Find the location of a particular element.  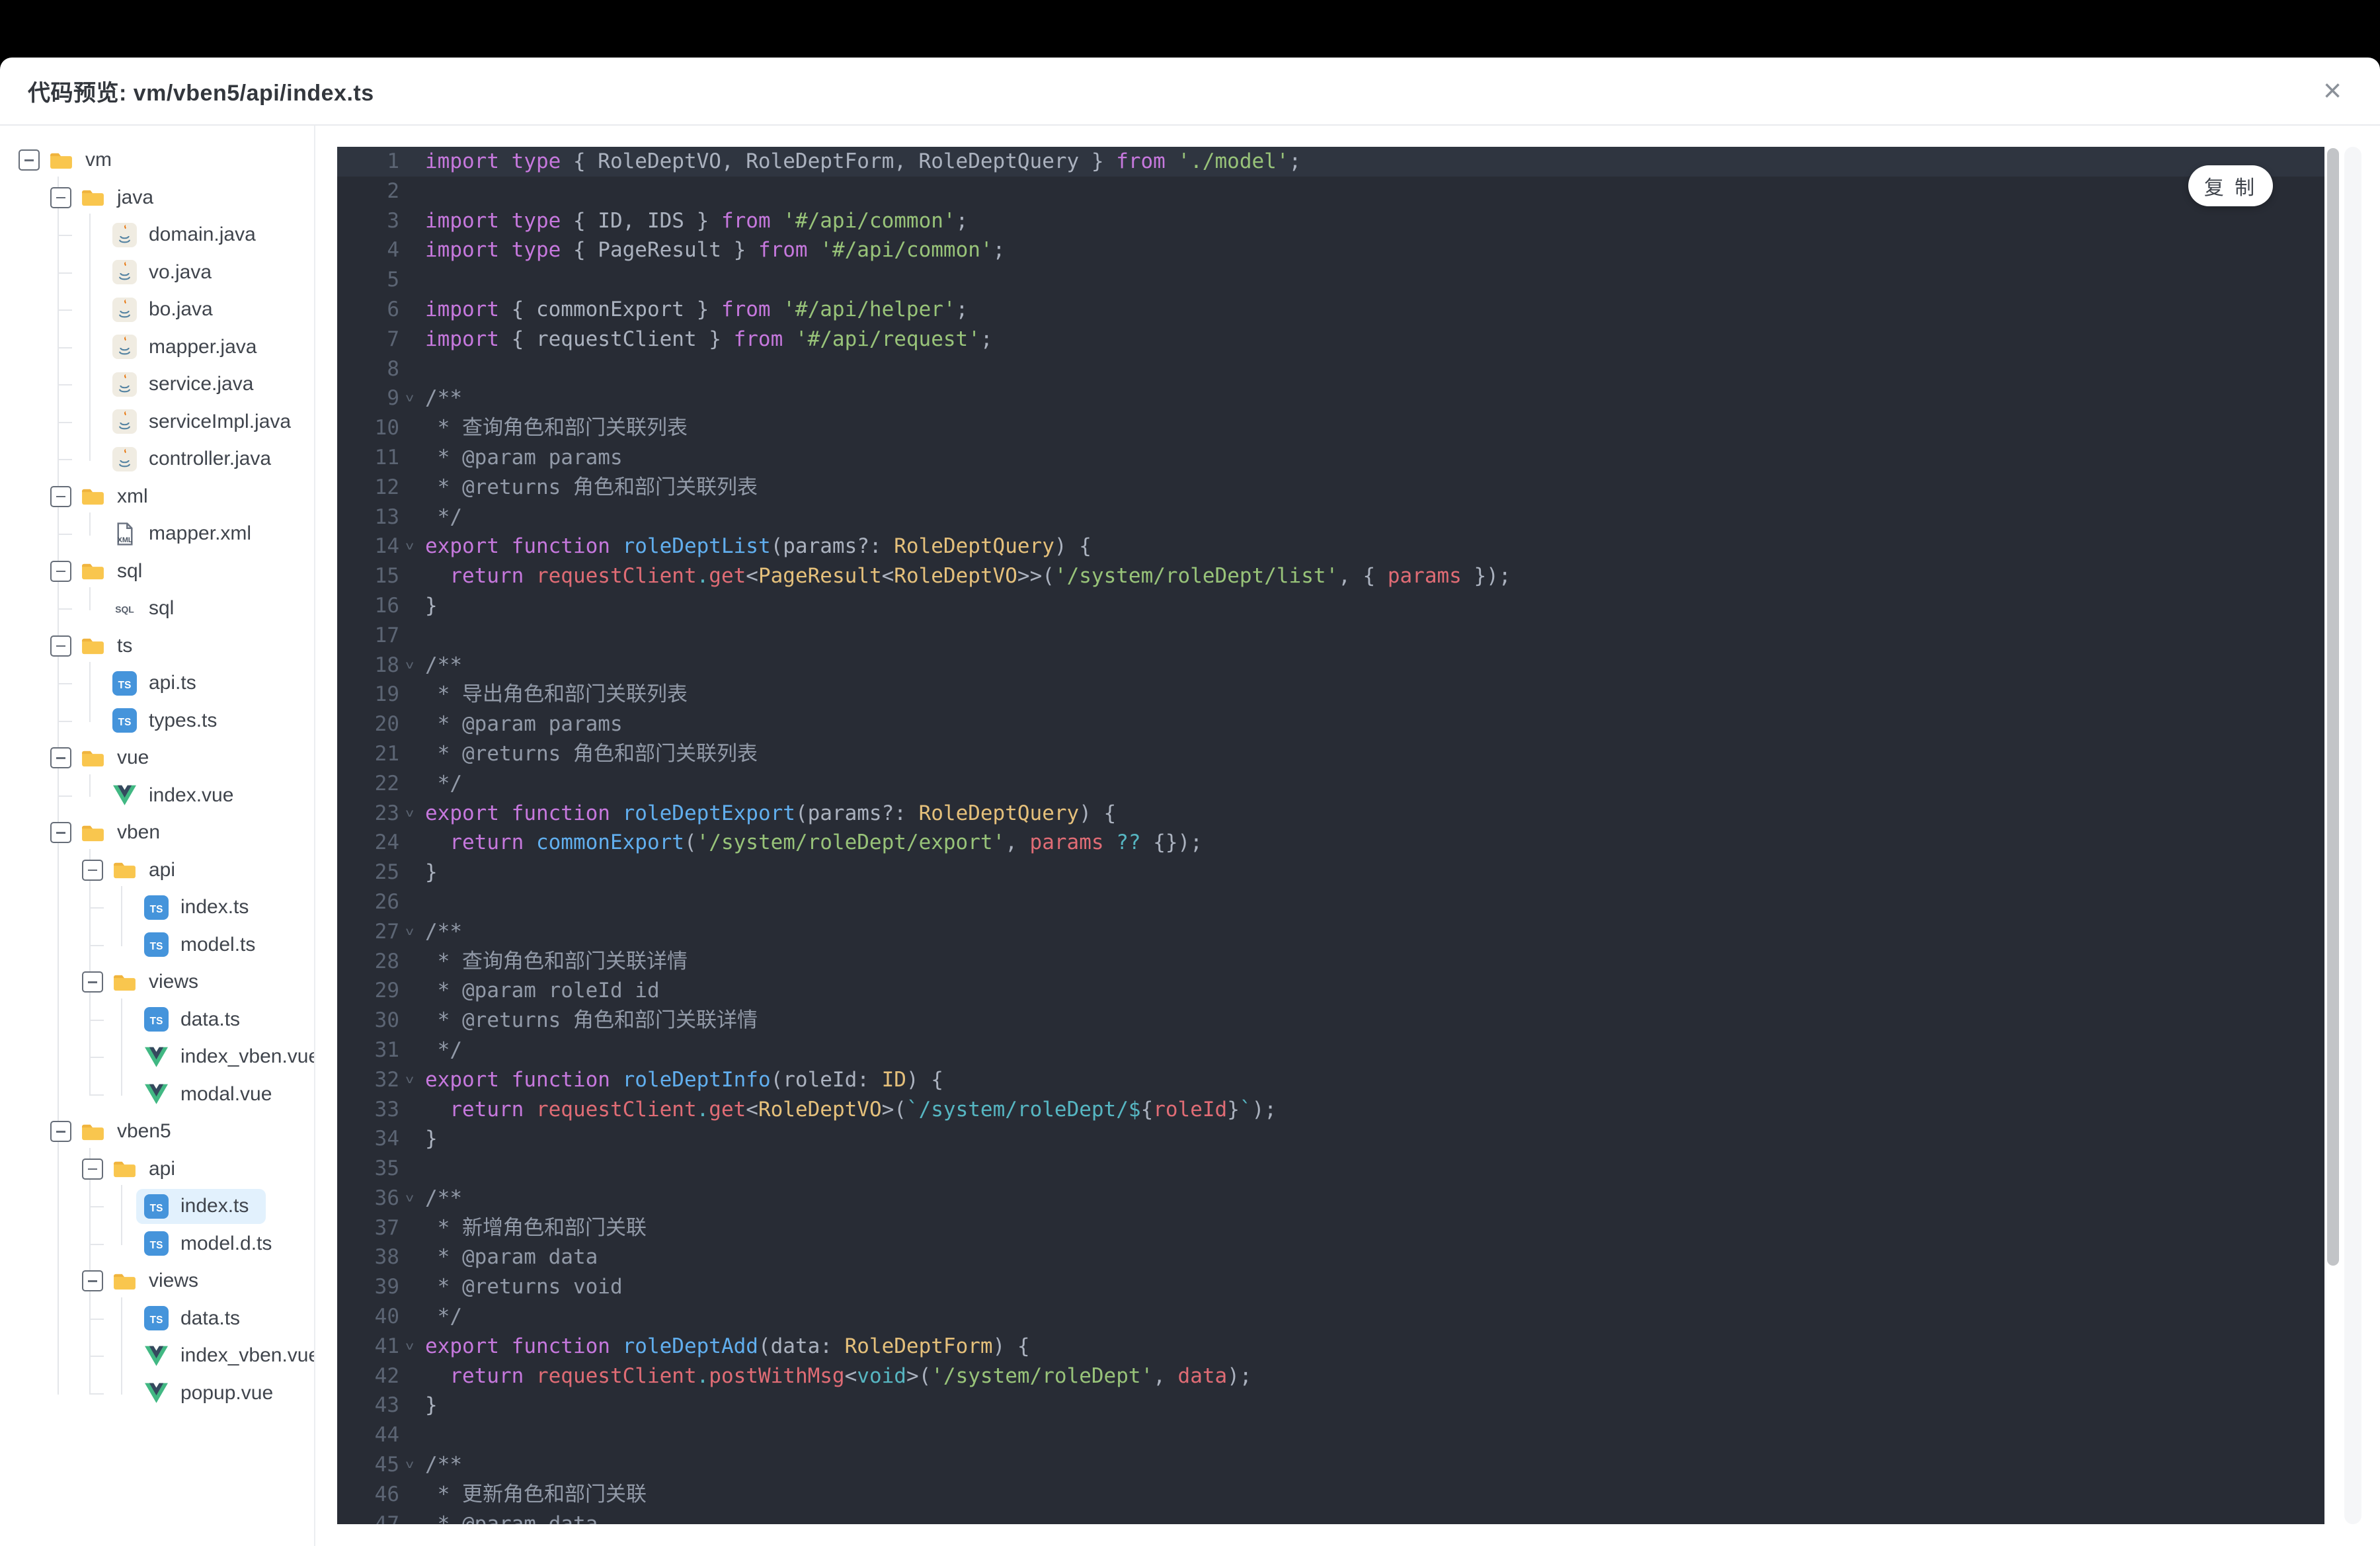

tree-file-domain.java: domain.java is located at coordinates (186, 235).